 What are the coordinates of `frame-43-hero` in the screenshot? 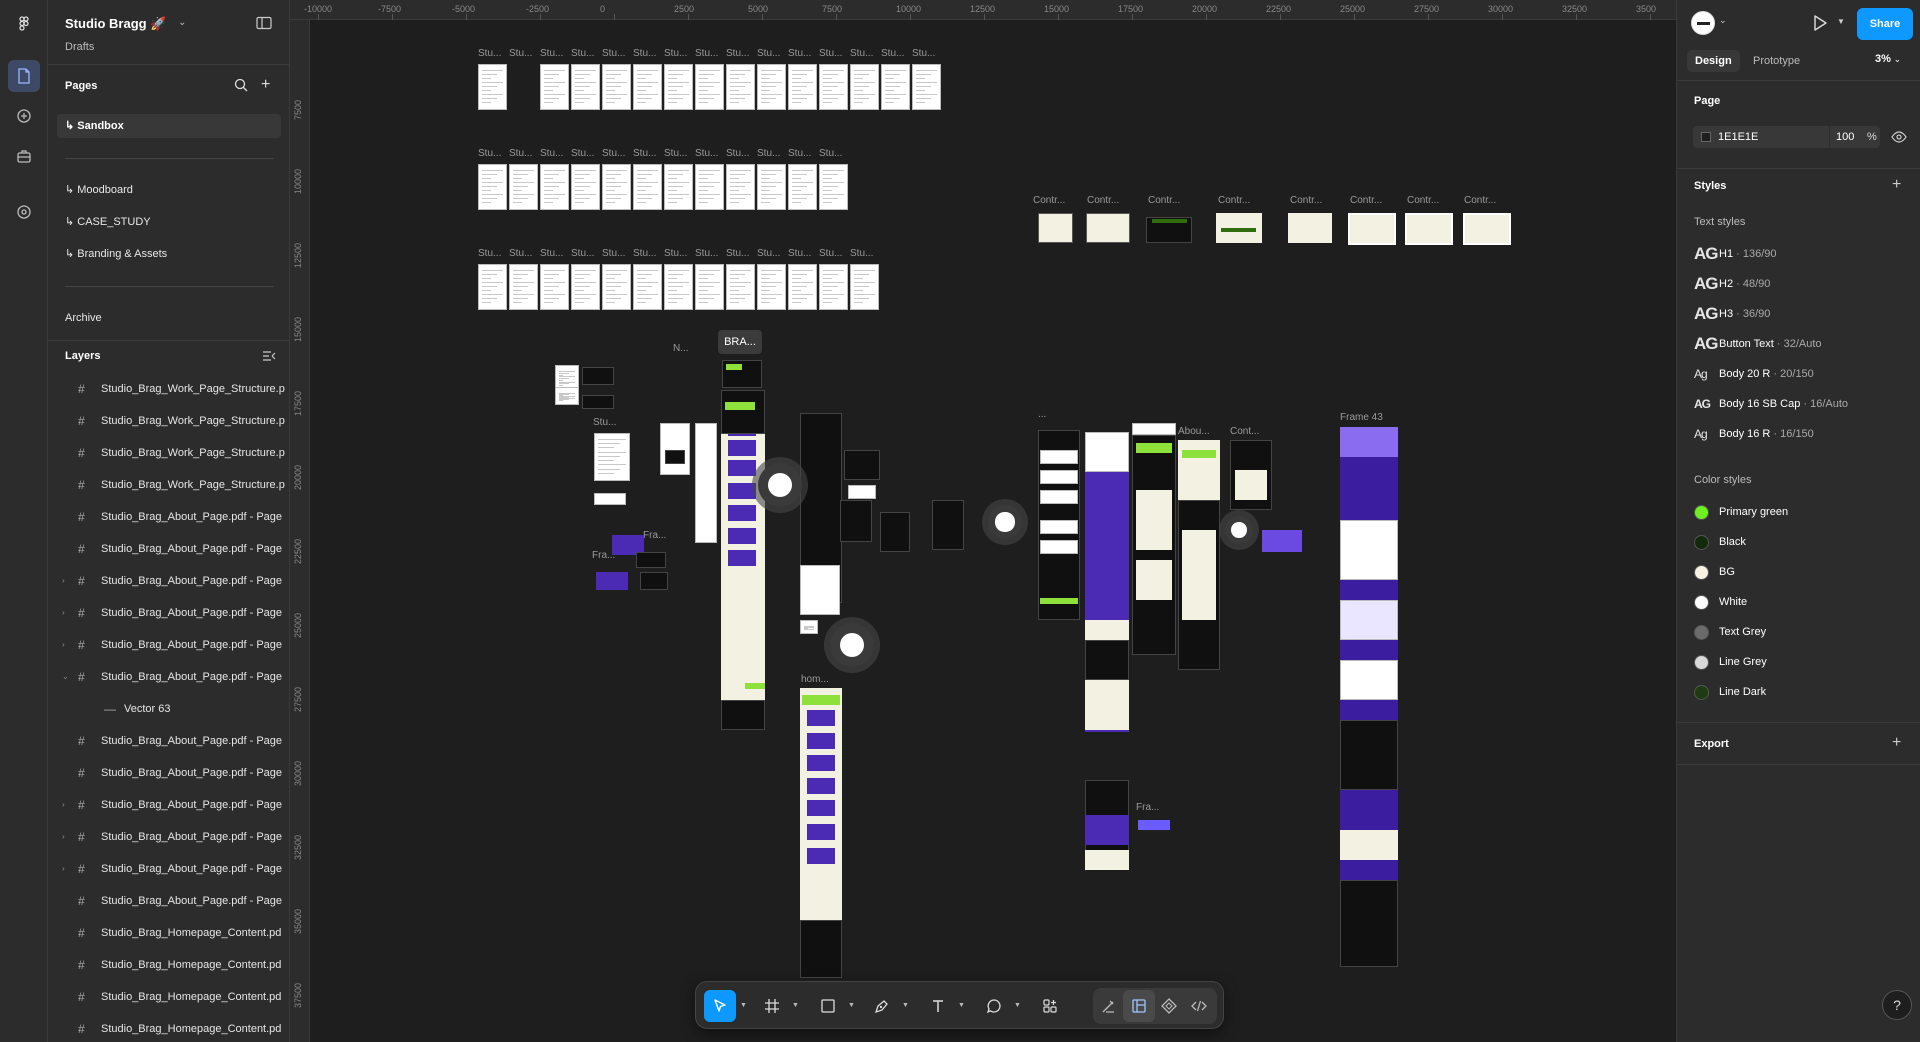 It's located at (1369, 442).